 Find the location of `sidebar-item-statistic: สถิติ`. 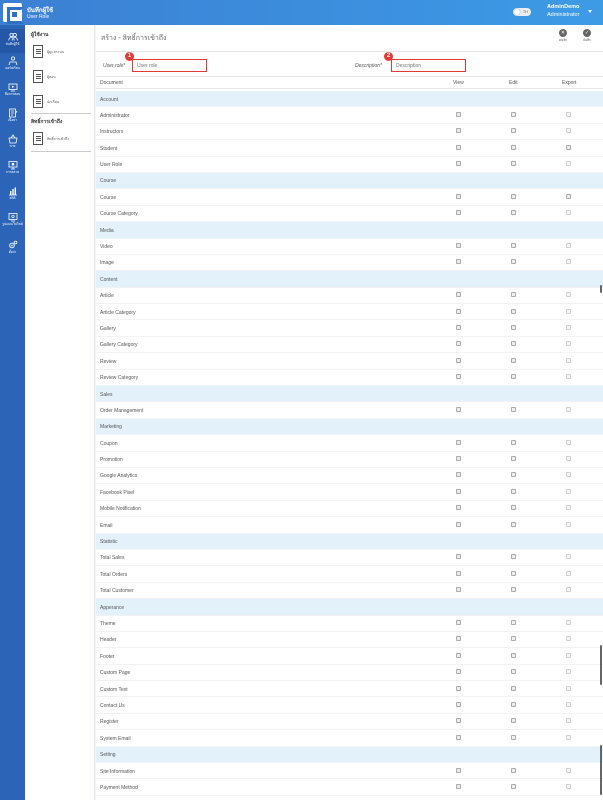

sidebar-item-statistic: สถิติ is located at coordinates (12, 195).